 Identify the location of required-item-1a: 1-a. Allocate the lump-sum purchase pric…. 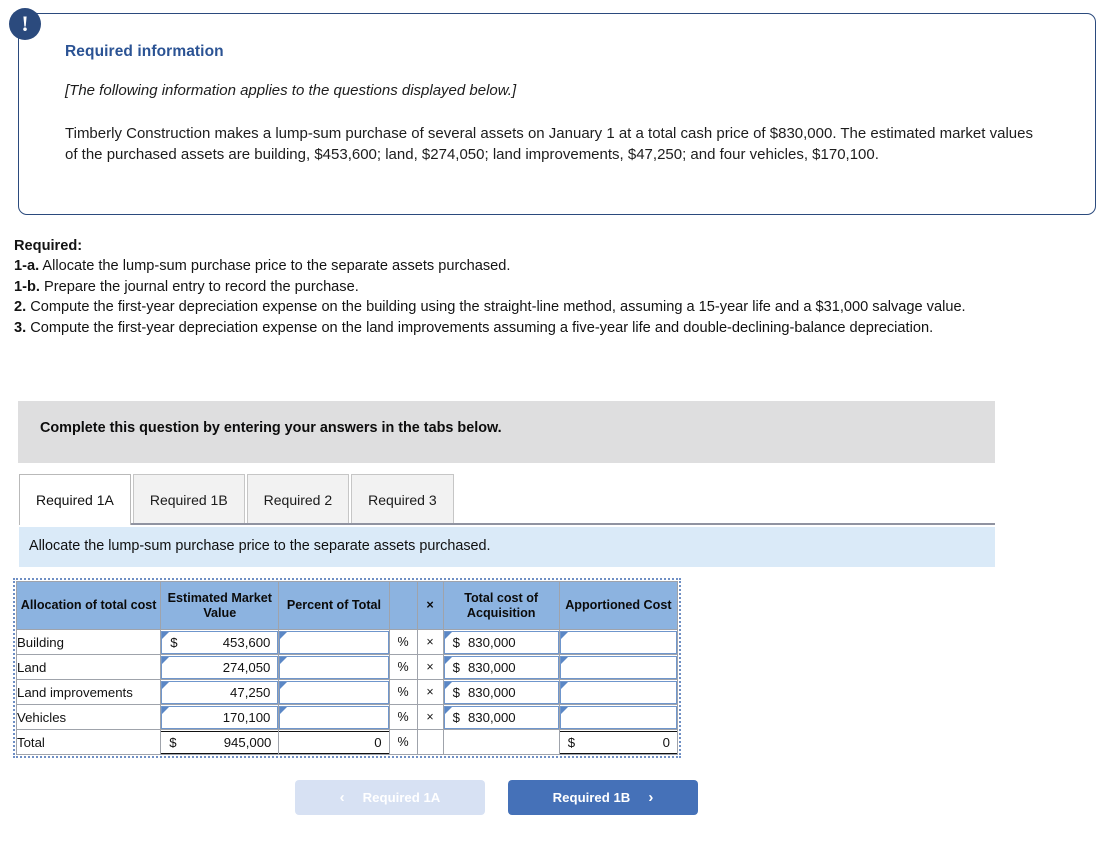
(262, 266).